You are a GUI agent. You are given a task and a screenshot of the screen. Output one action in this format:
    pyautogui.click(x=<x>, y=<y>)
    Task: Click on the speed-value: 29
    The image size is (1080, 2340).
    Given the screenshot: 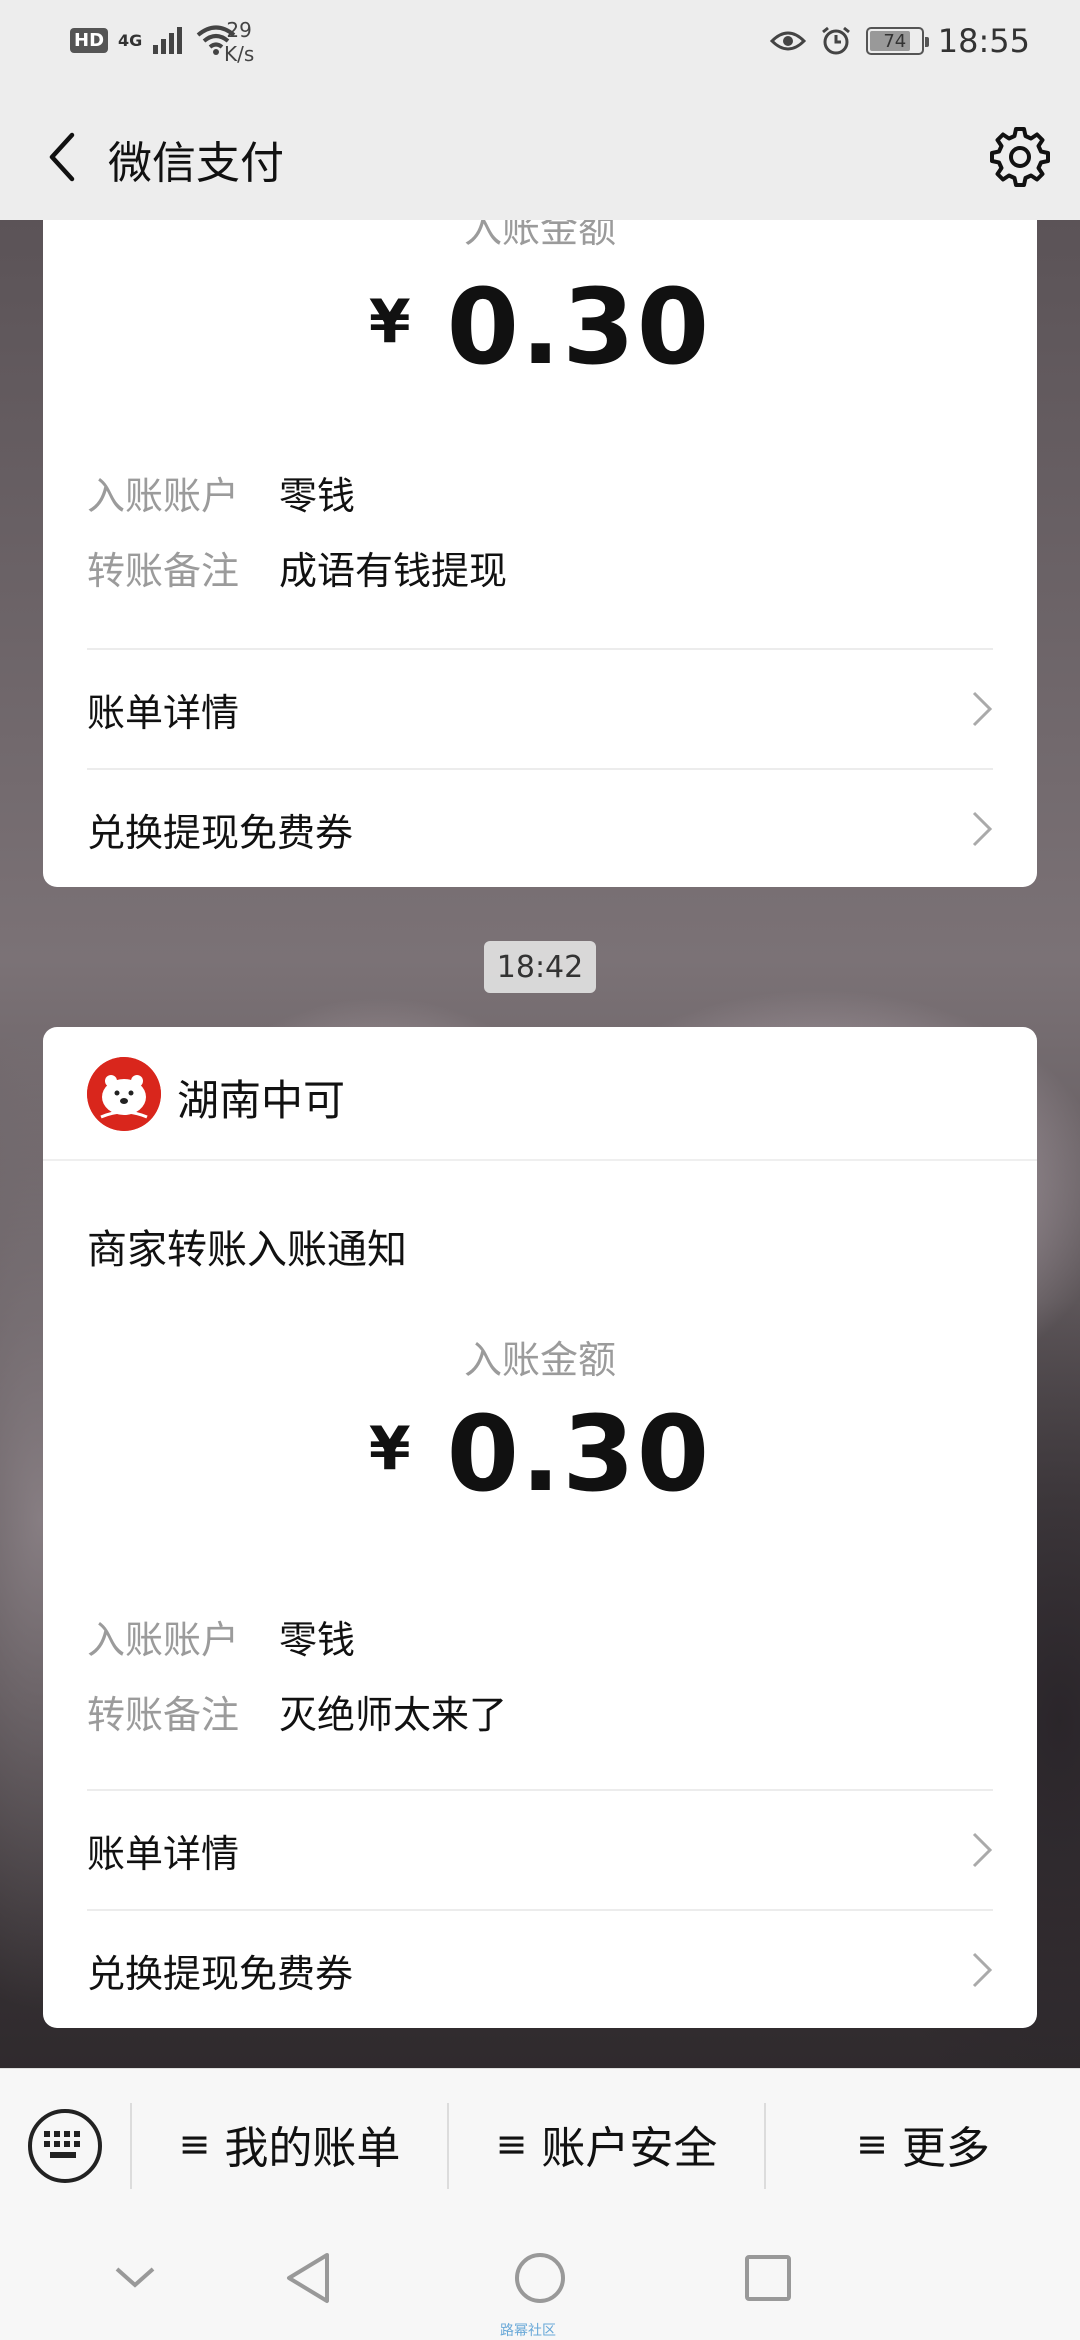 What is the action you would take?
    pyautogui.click(x=239, y=30)
    